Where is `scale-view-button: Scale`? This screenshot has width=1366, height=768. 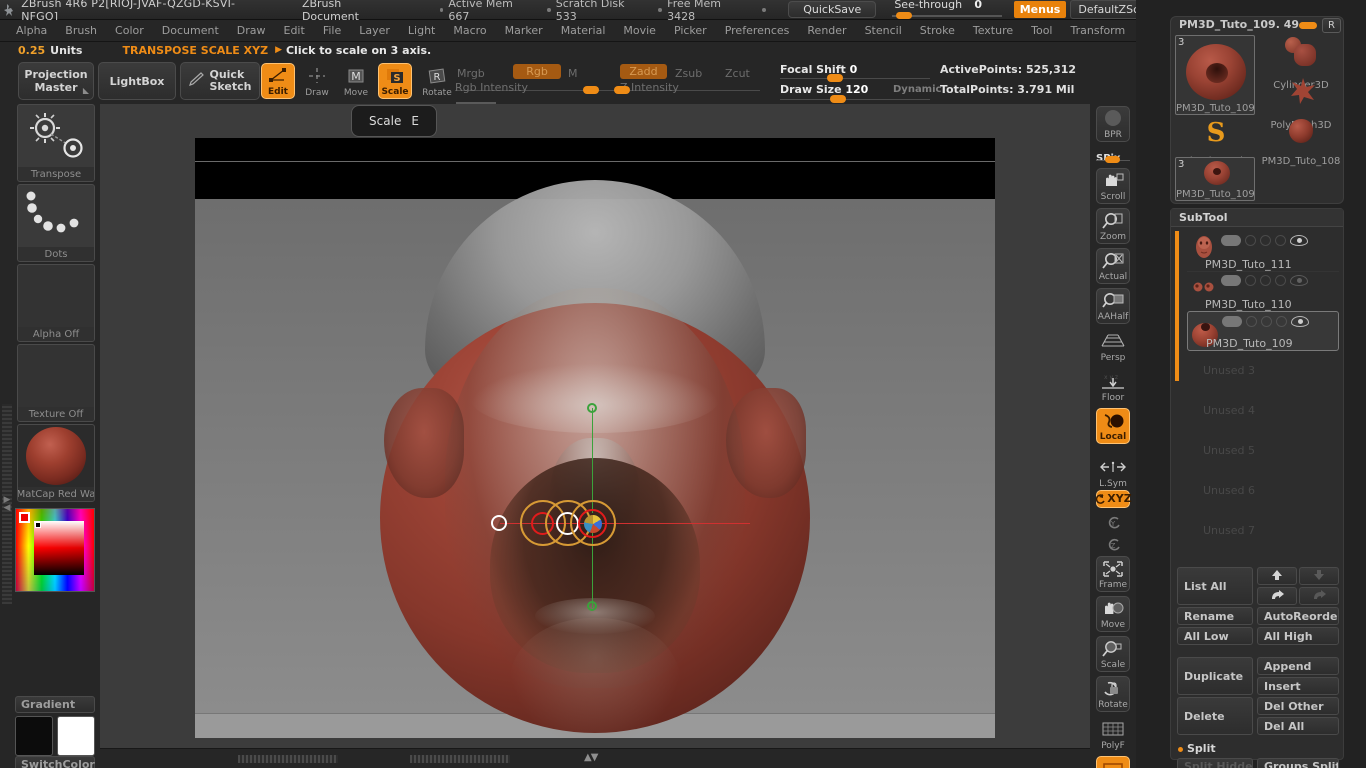
scale-view-button: Scale is located at coordinates (1113, 654).